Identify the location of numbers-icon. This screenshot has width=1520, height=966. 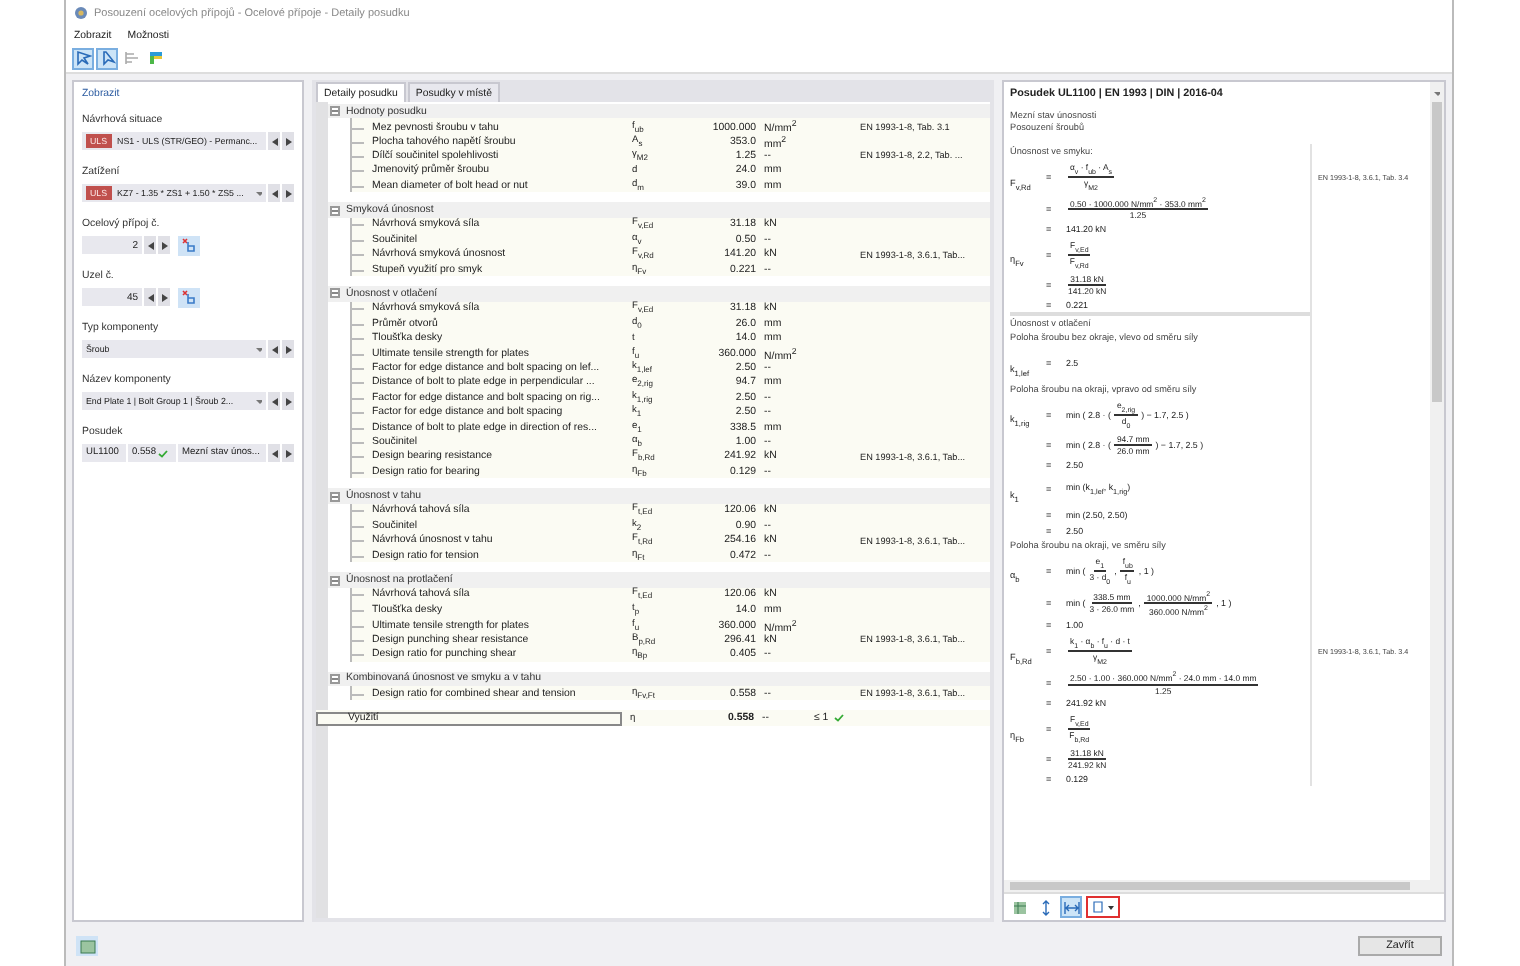
(87, 946).